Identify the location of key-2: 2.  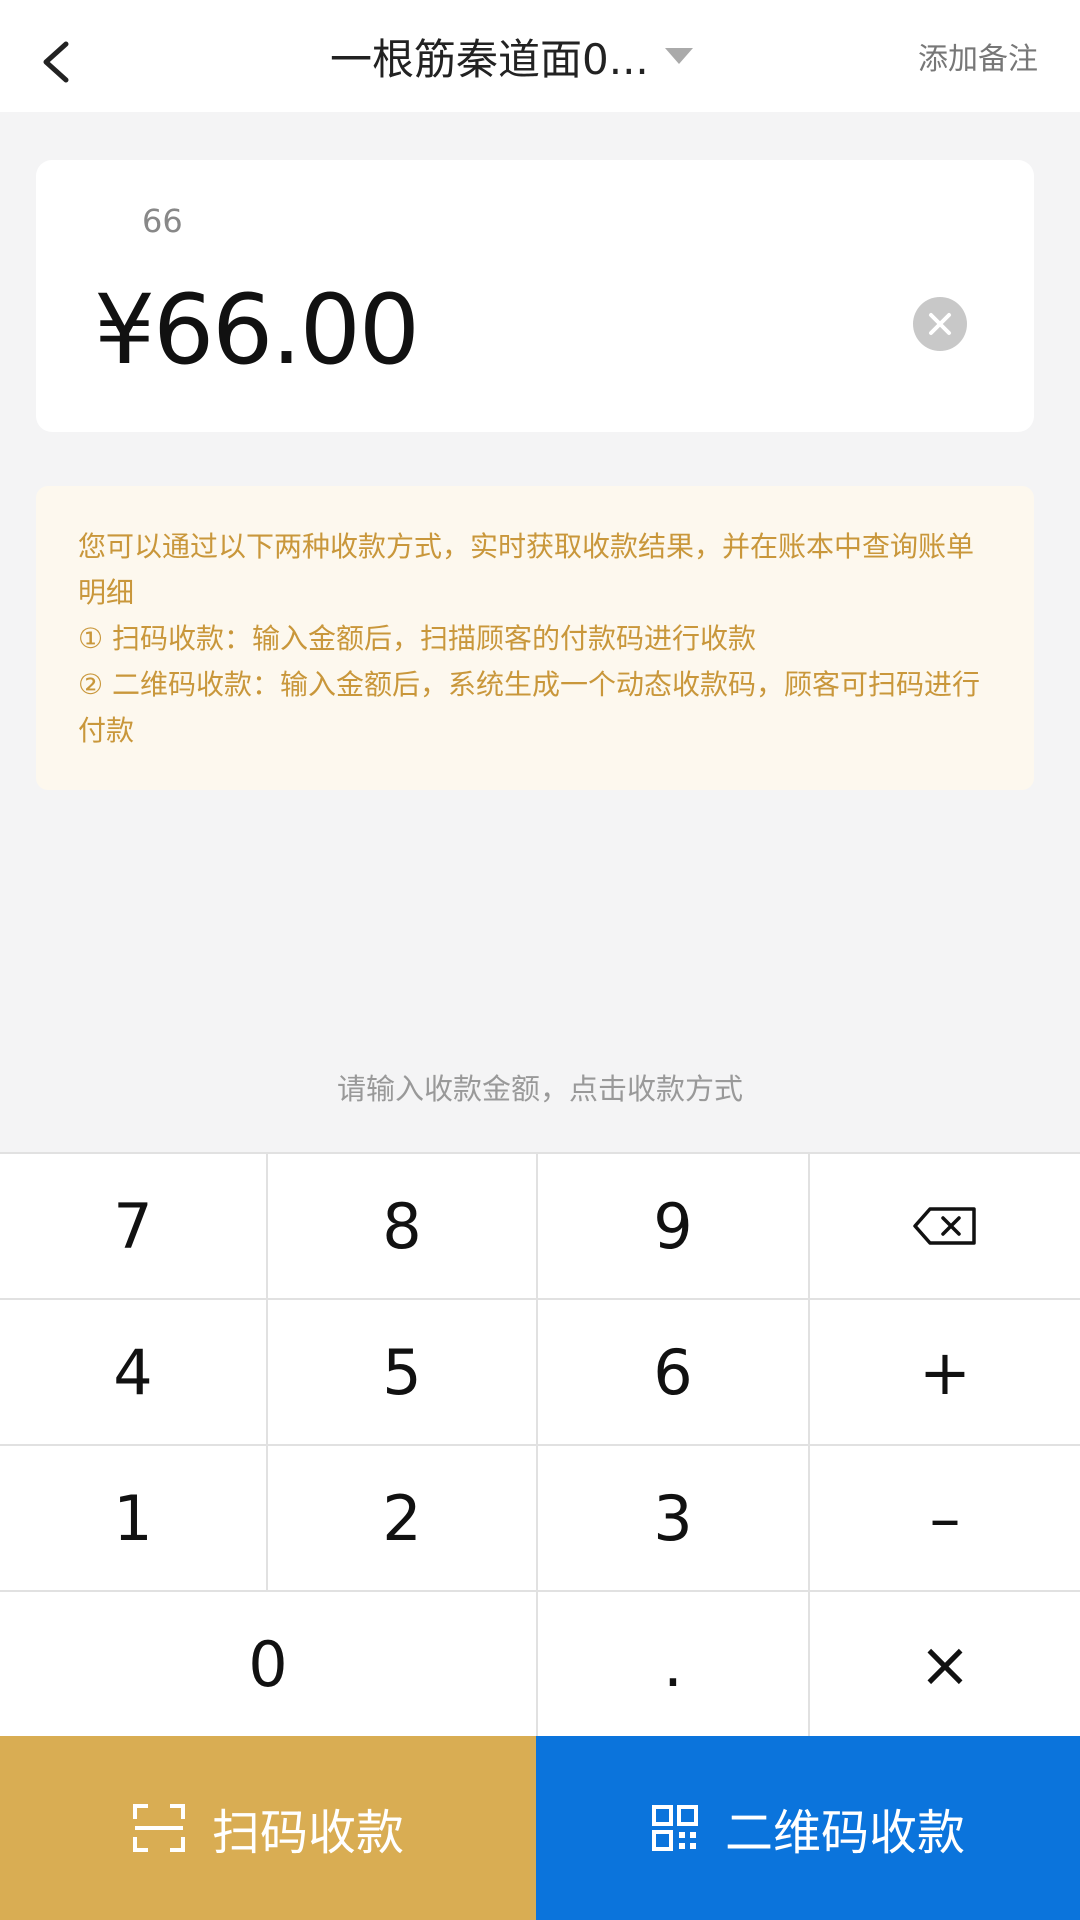
(402, 1518).